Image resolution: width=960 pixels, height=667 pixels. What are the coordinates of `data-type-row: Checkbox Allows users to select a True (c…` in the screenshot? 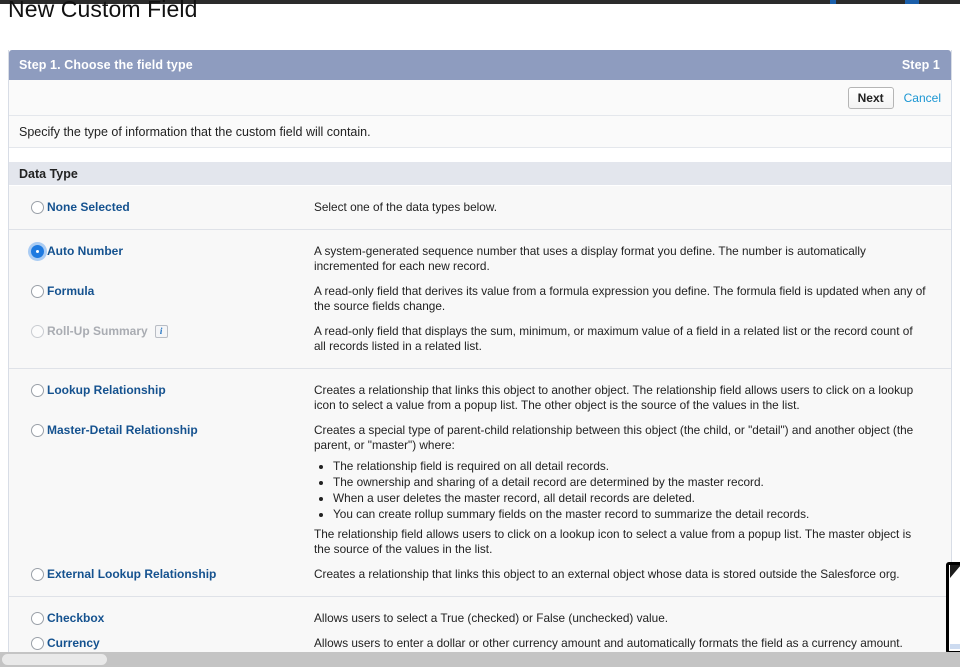 It's located at (480, 618).